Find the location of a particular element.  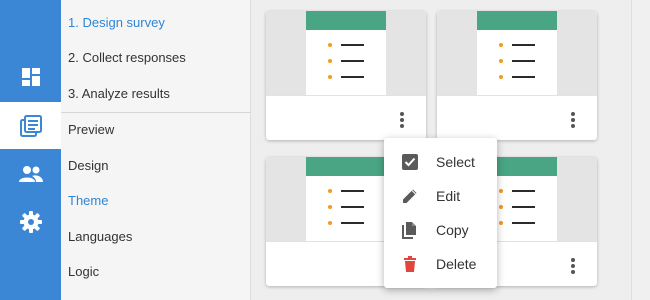

card-context-menu: Select Edit Copy Delete is located at coordinates (440, 213).